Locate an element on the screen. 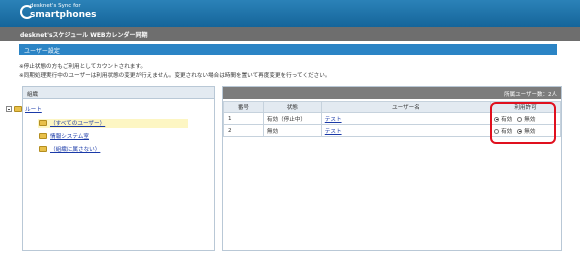  app-logo: desknet's Sync for smartphones is located at coordinates (58, 13).